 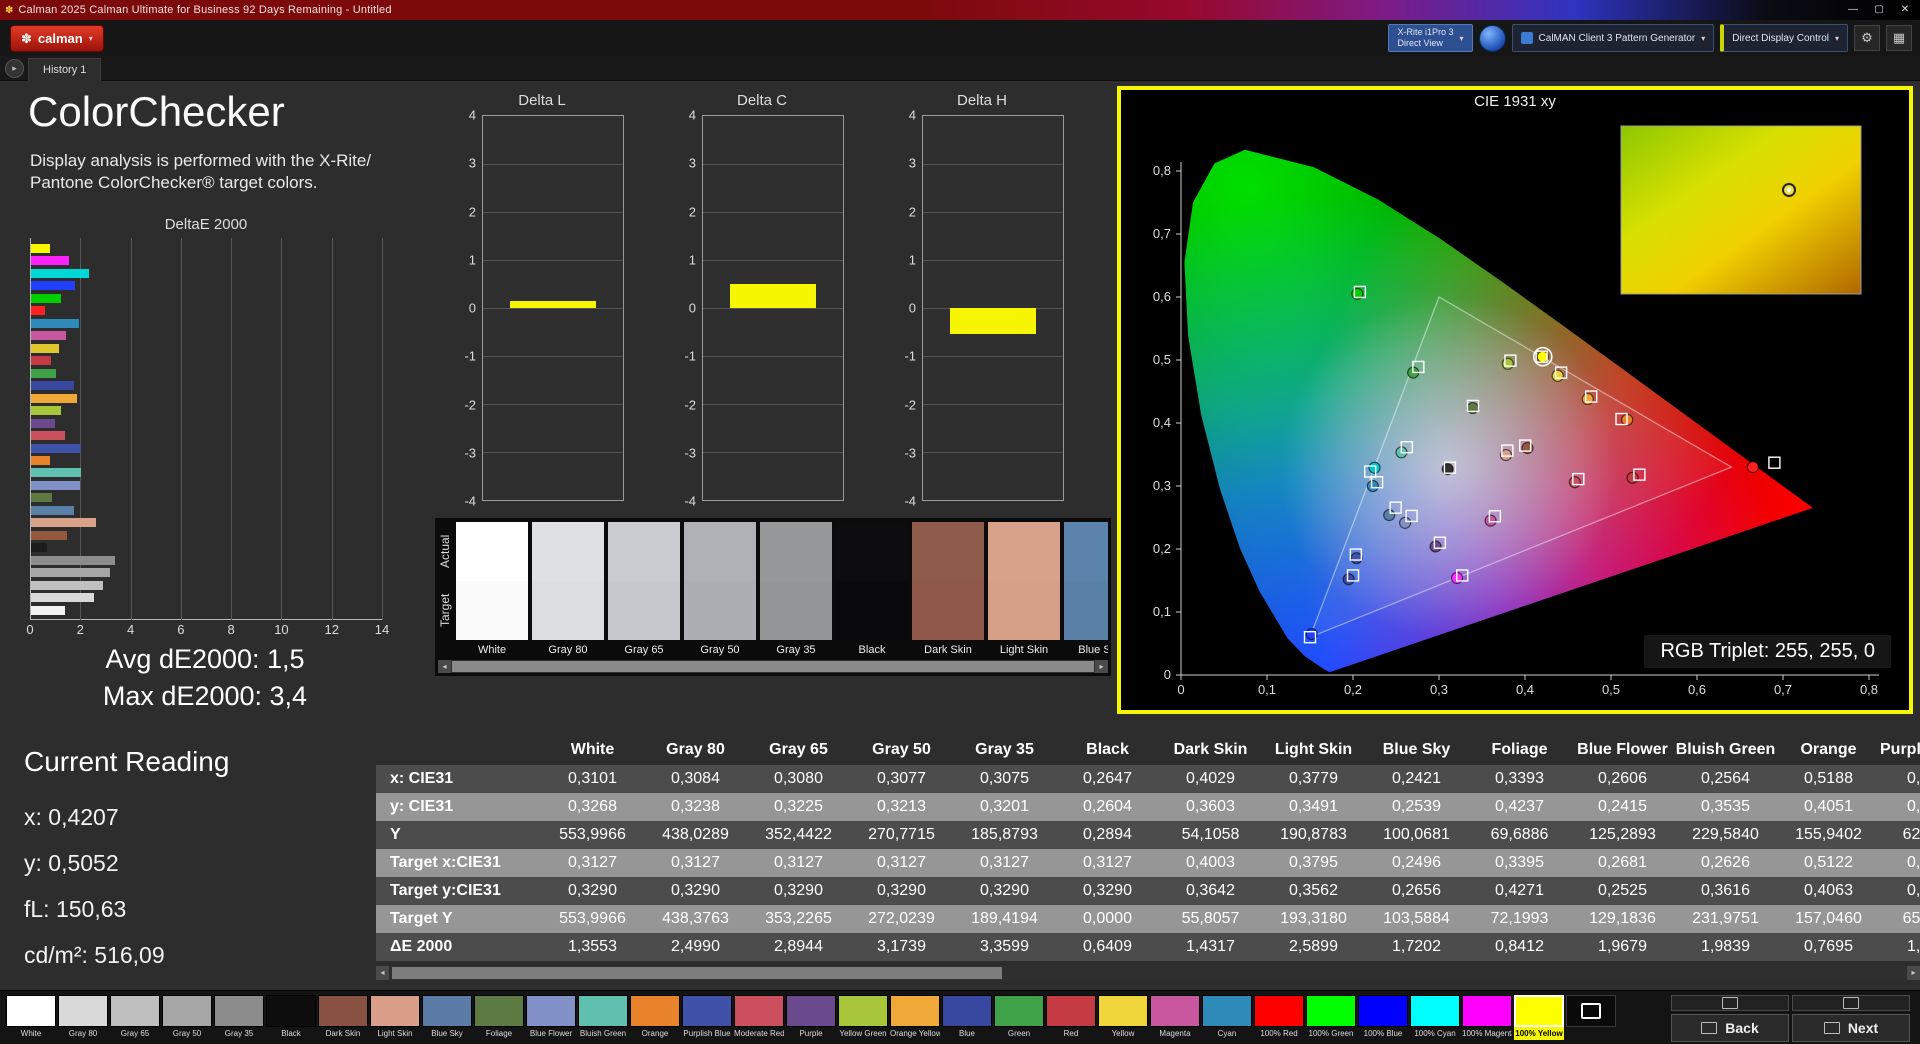 What do you see at coordinates (1416, 749) in the screenshot?
I see `table-header-cell: Blue Sky` at bounding box center [1416, 749].